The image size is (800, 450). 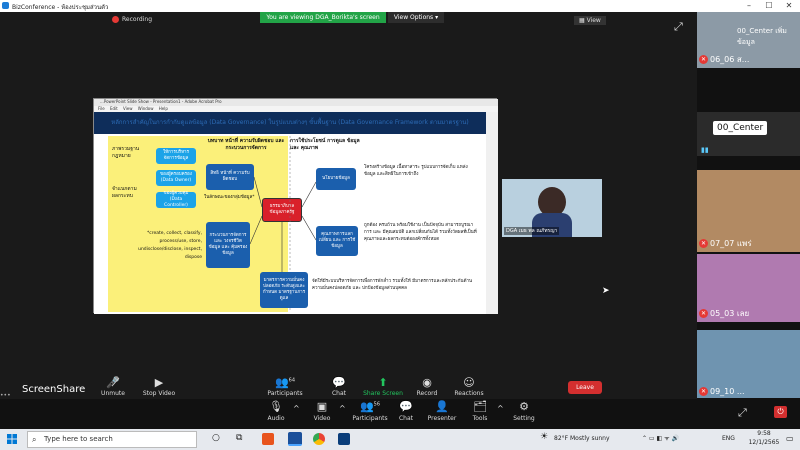 What do you see at coordinates (492, 213) in the screenshot?
I see `shared-scrollbar` at bounding box center [492, 213].